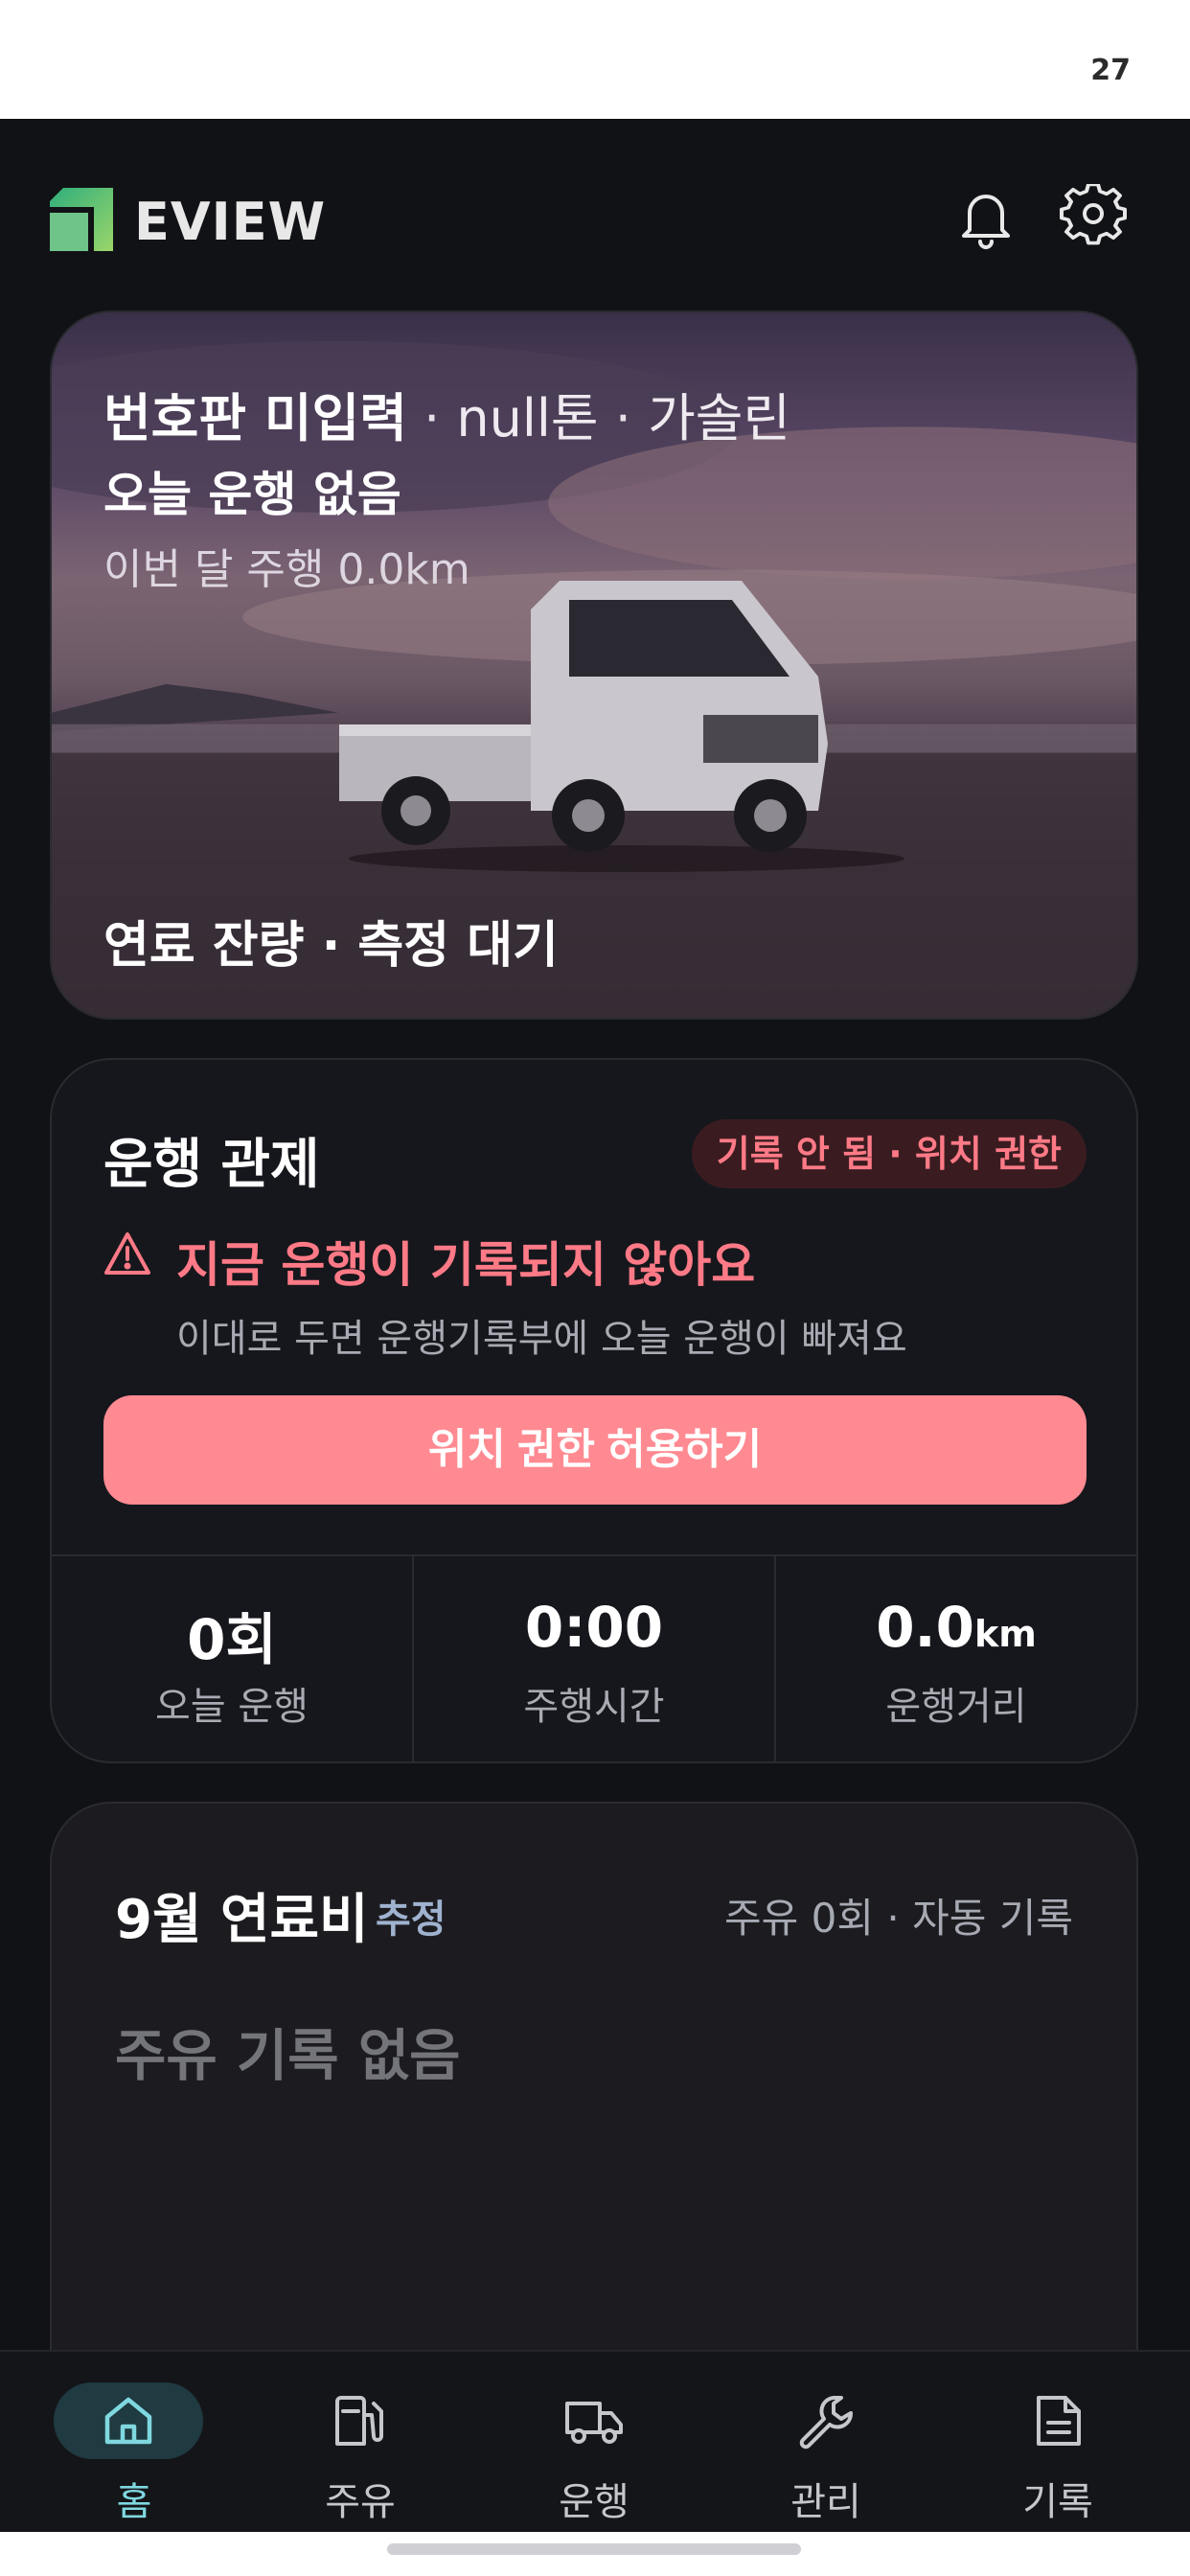 This screenshot has height=2576, width=1190. Describe the element at coordinates (826, 2502) in the screenshot. I see `nav-label: 관리` at that location.